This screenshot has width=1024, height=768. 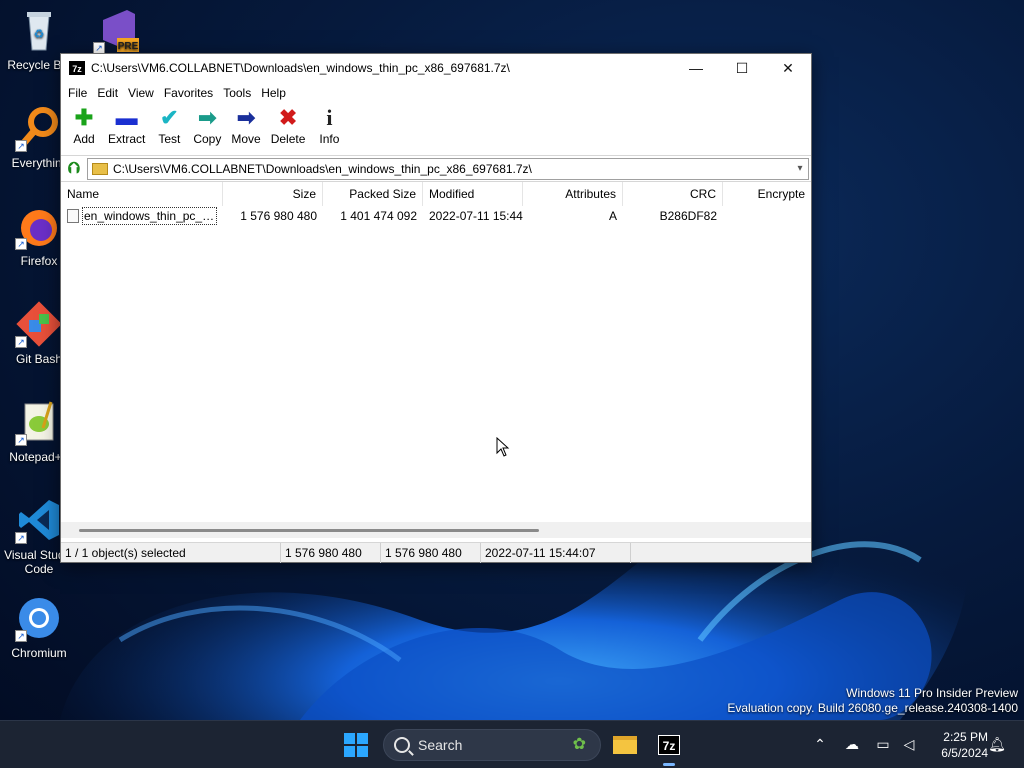 I want to click on clock-date: 6/5/2024, so click(x=964, y=753).